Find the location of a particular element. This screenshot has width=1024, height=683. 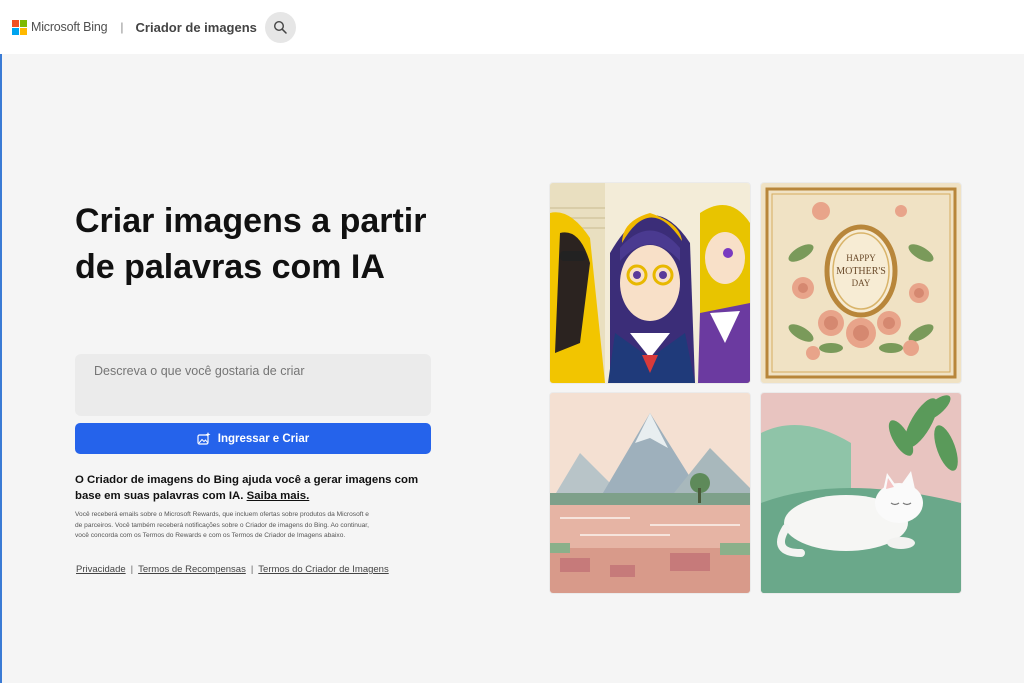

gallery-image-sleeping-cat is located at coordinates (861, 493).